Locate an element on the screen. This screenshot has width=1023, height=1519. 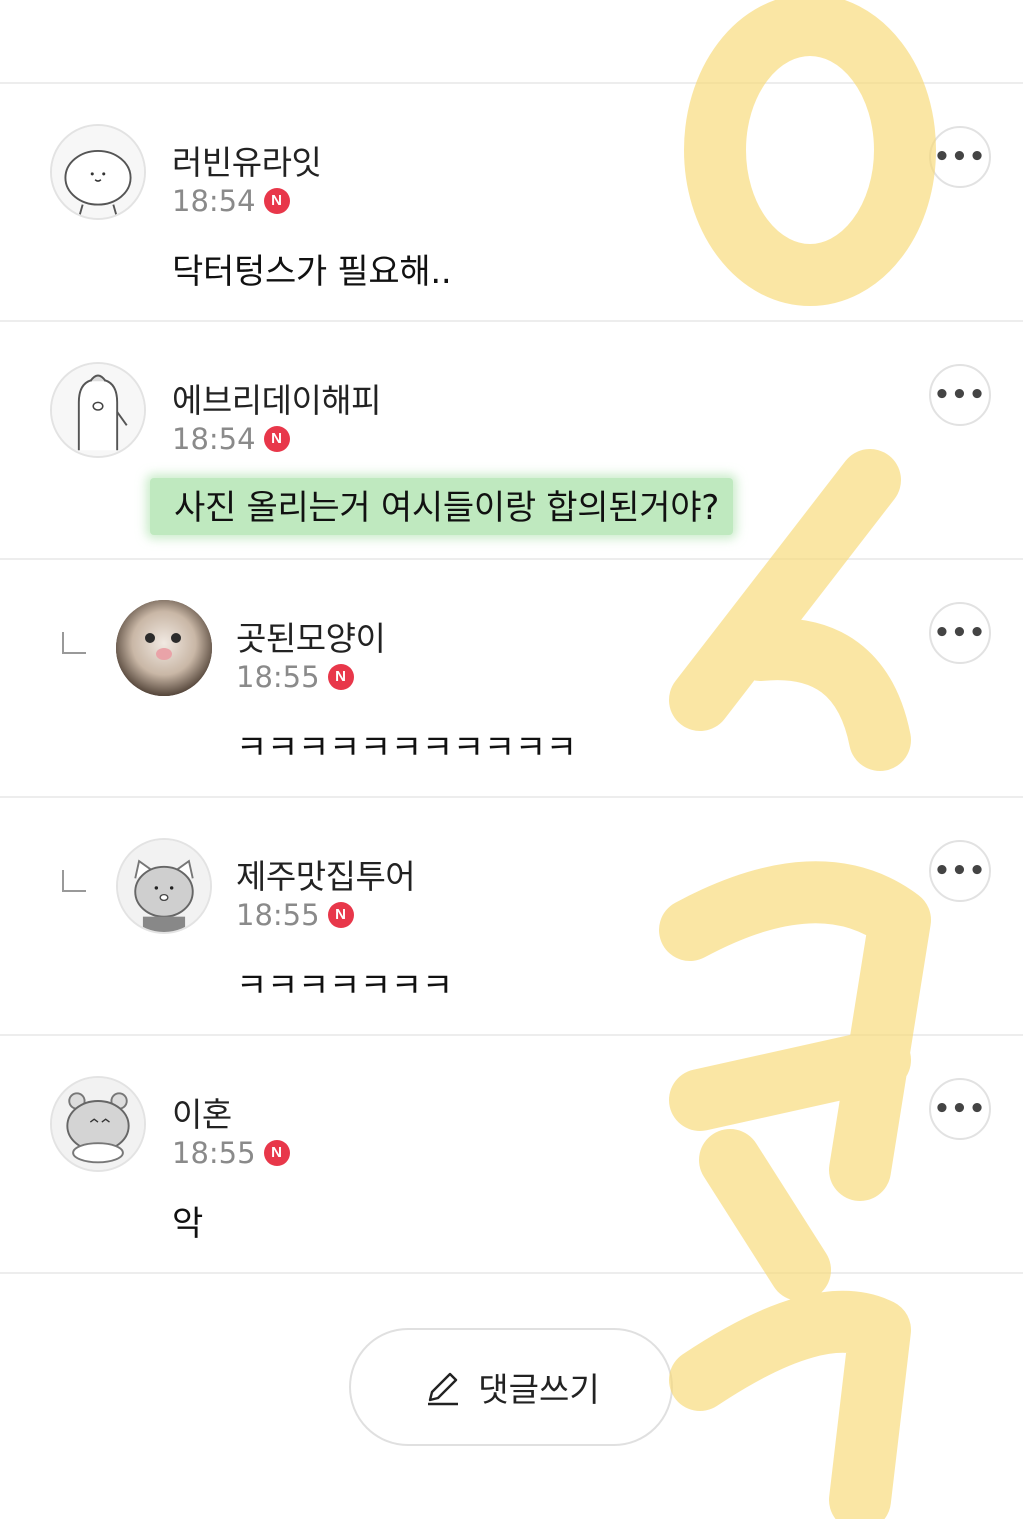
comment-text: 닥터텅스가 필요해.. is located at coordinates (312, 272).